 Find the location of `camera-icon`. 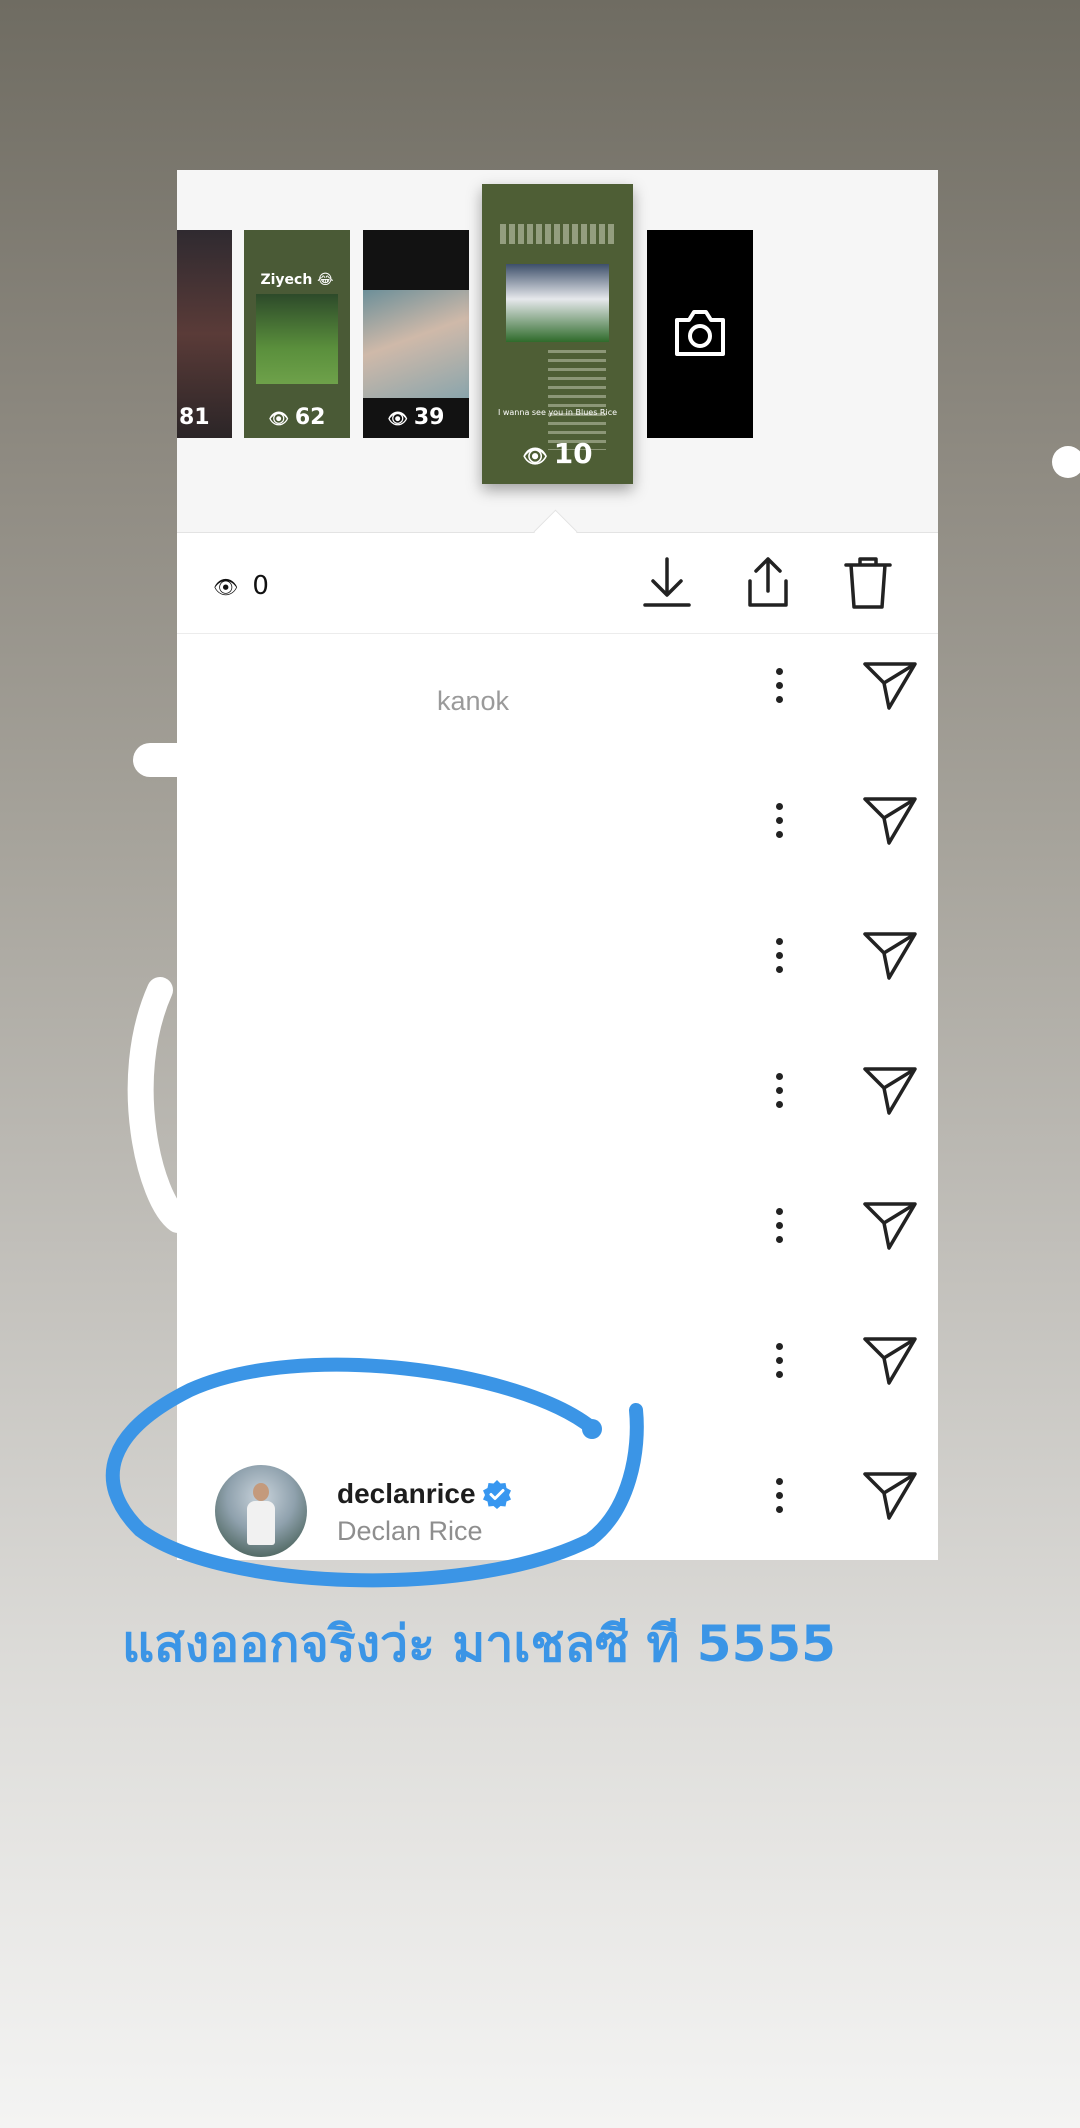

camera-icon is located at coordinates (700, 333).